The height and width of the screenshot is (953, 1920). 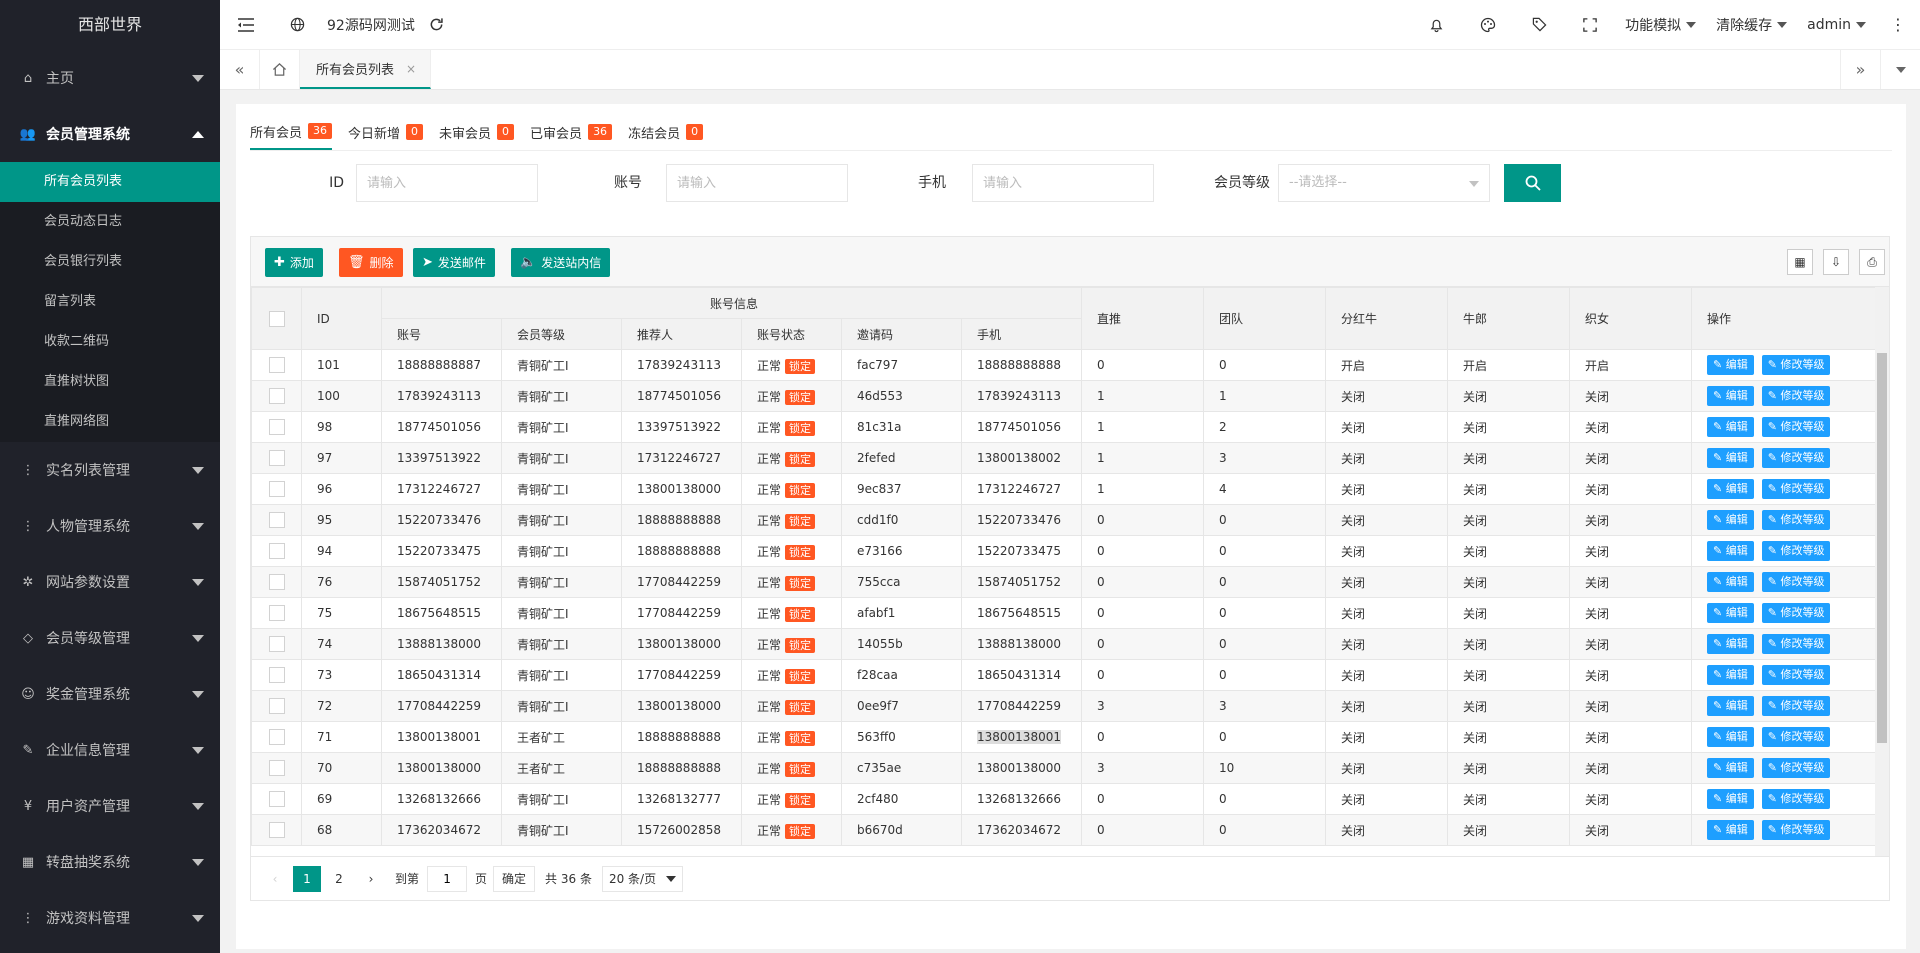 I want to click on sidebar-subitem-2: 会员银行列表, so click(x=110, y=262).